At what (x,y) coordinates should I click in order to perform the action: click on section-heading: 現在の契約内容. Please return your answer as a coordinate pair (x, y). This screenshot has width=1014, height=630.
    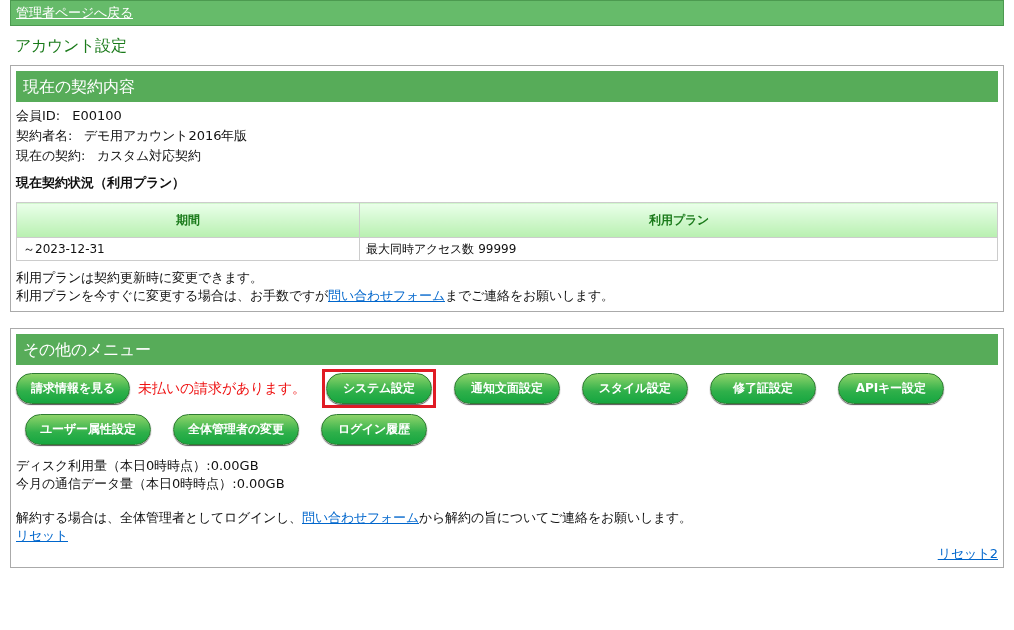
    Looking at the image, I should click on (507, 86).